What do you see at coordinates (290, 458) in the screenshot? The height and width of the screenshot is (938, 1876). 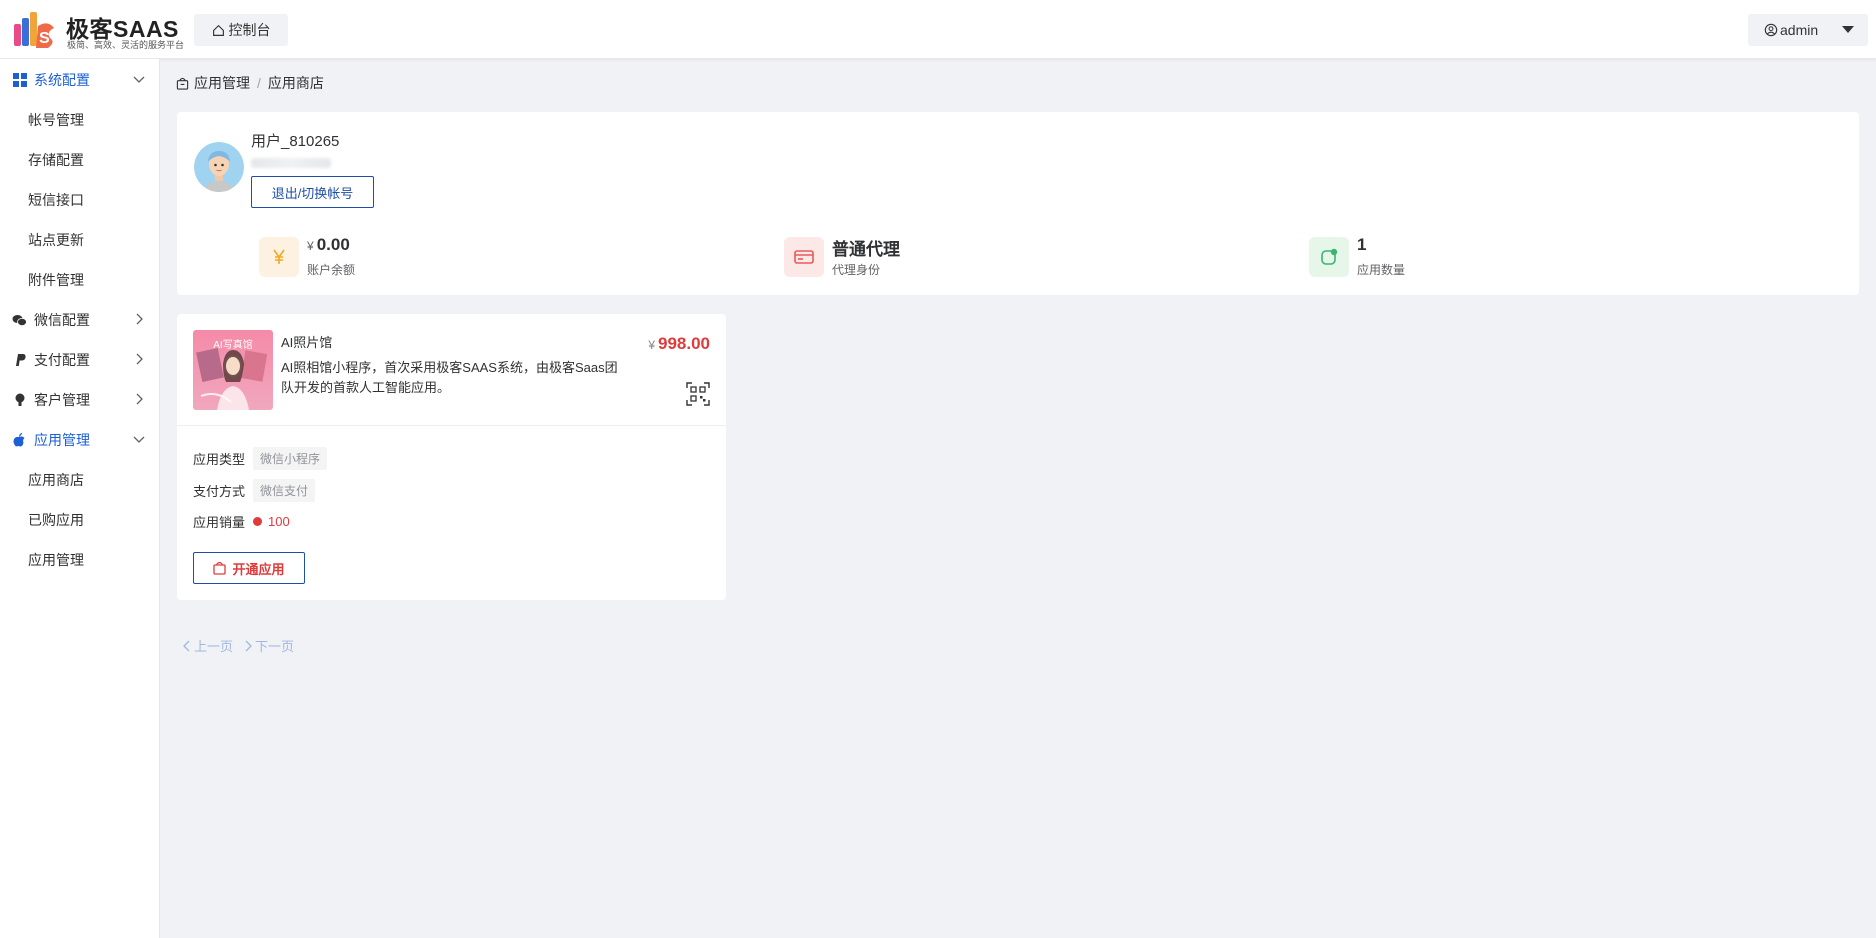 I see `app-type-tag: 微信小程序` at bounding box center [290, 458].